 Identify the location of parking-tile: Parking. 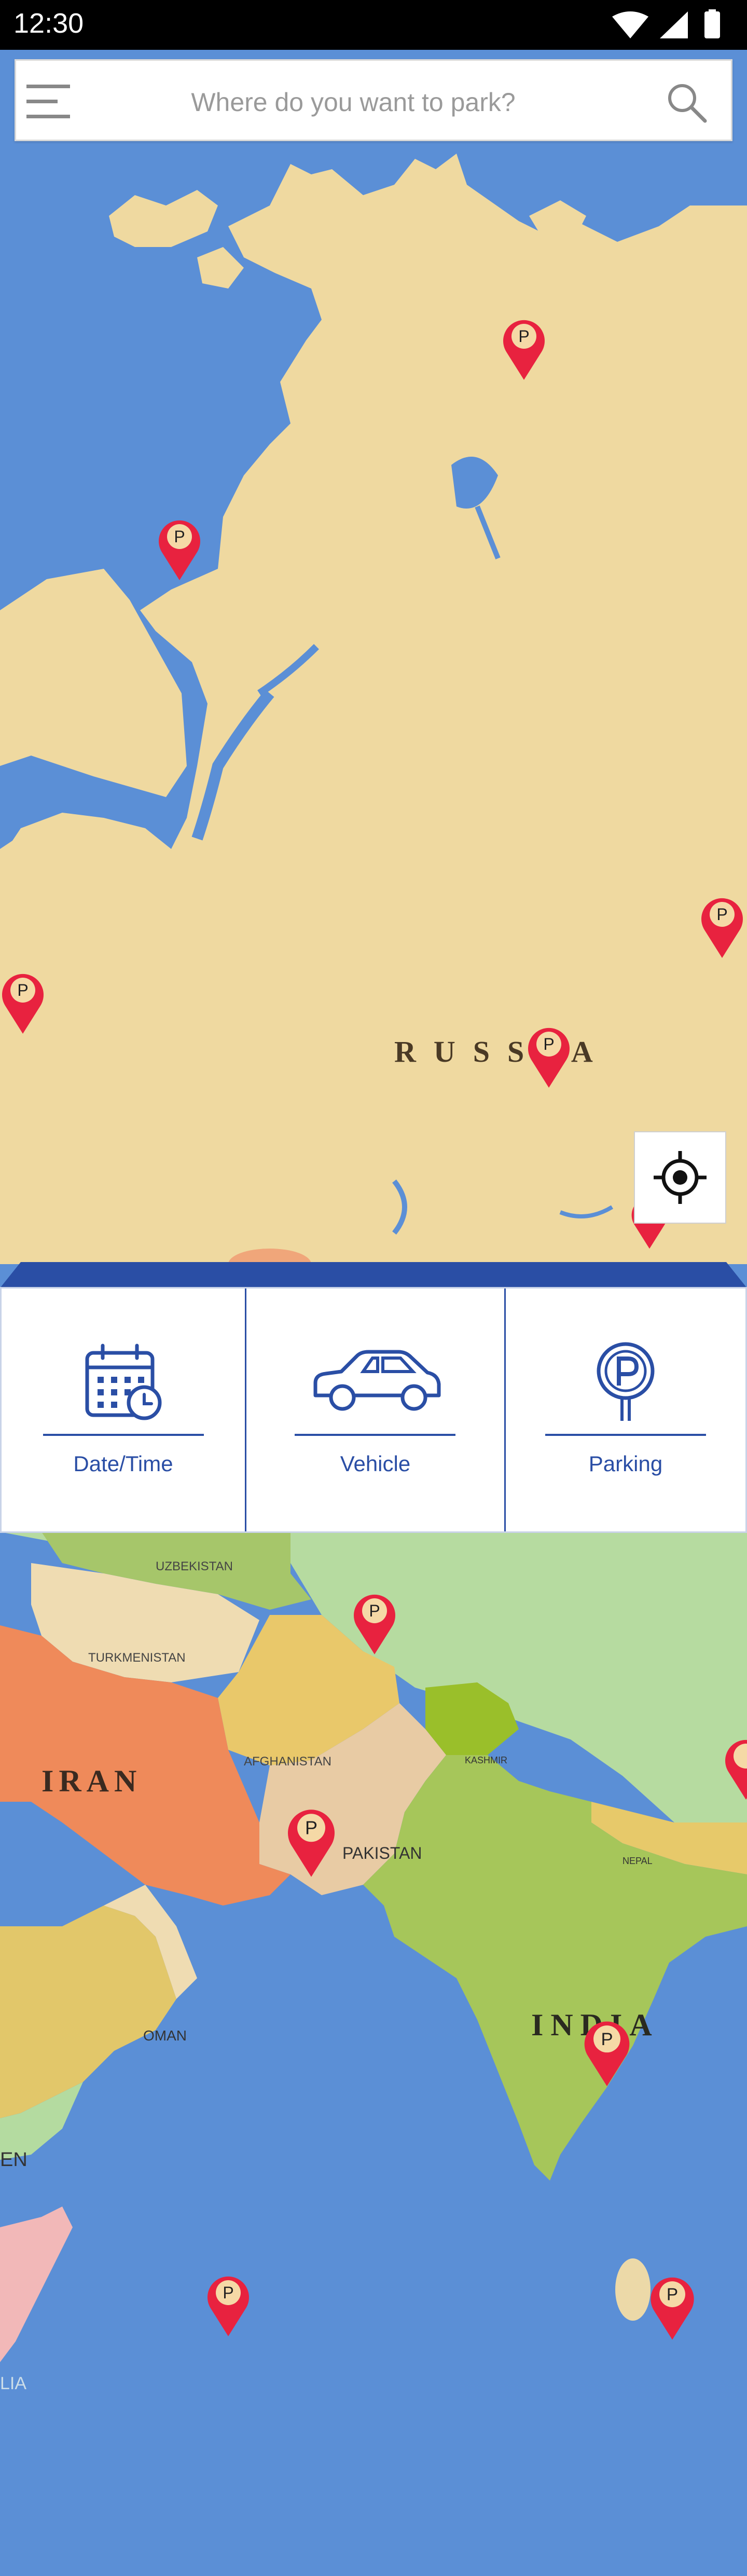
(625, 1410).